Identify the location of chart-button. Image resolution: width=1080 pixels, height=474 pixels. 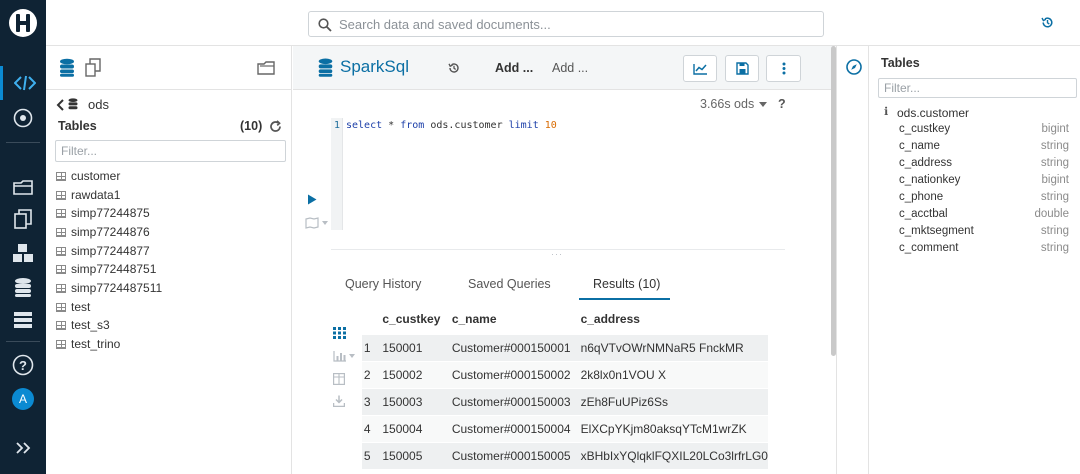
(700, 68).